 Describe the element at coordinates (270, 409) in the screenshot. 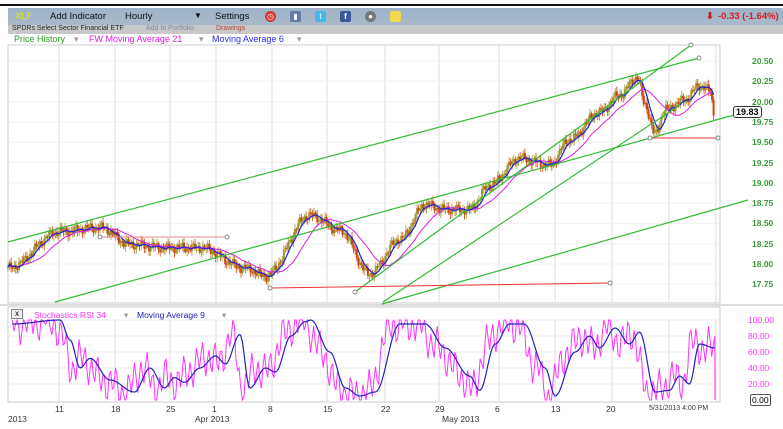

I see `date-tick: 8` at that location.